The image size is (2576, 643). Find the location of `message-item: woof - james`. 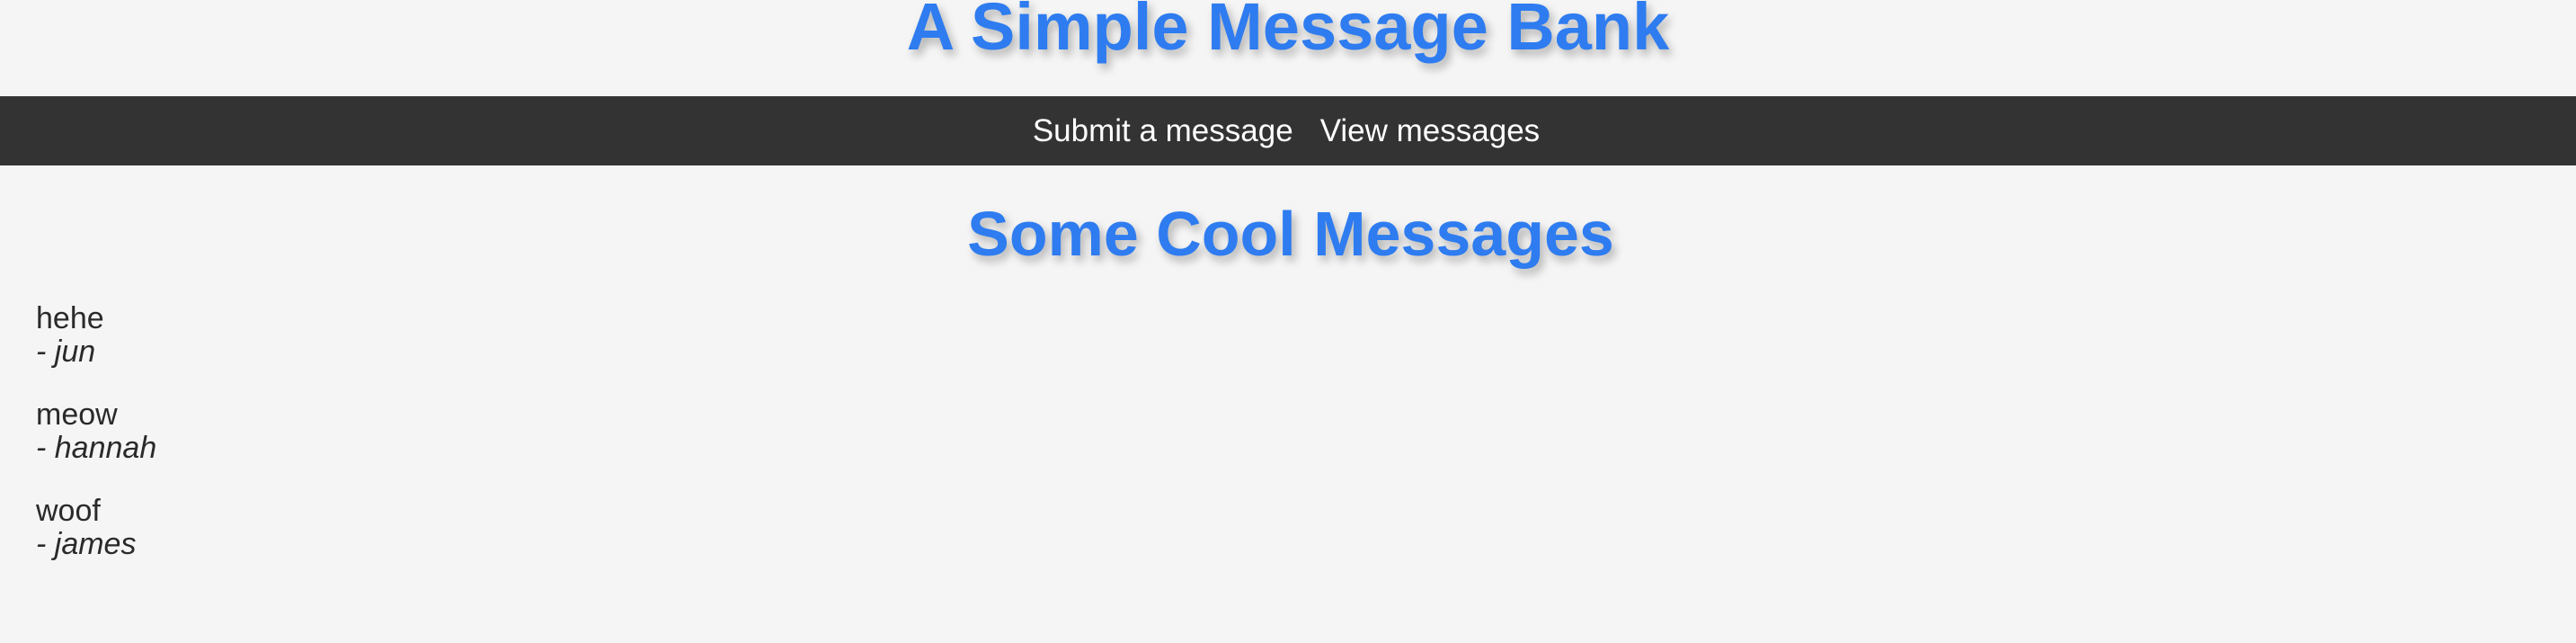

message-item: woof - james is located at coordinates (96, 528).